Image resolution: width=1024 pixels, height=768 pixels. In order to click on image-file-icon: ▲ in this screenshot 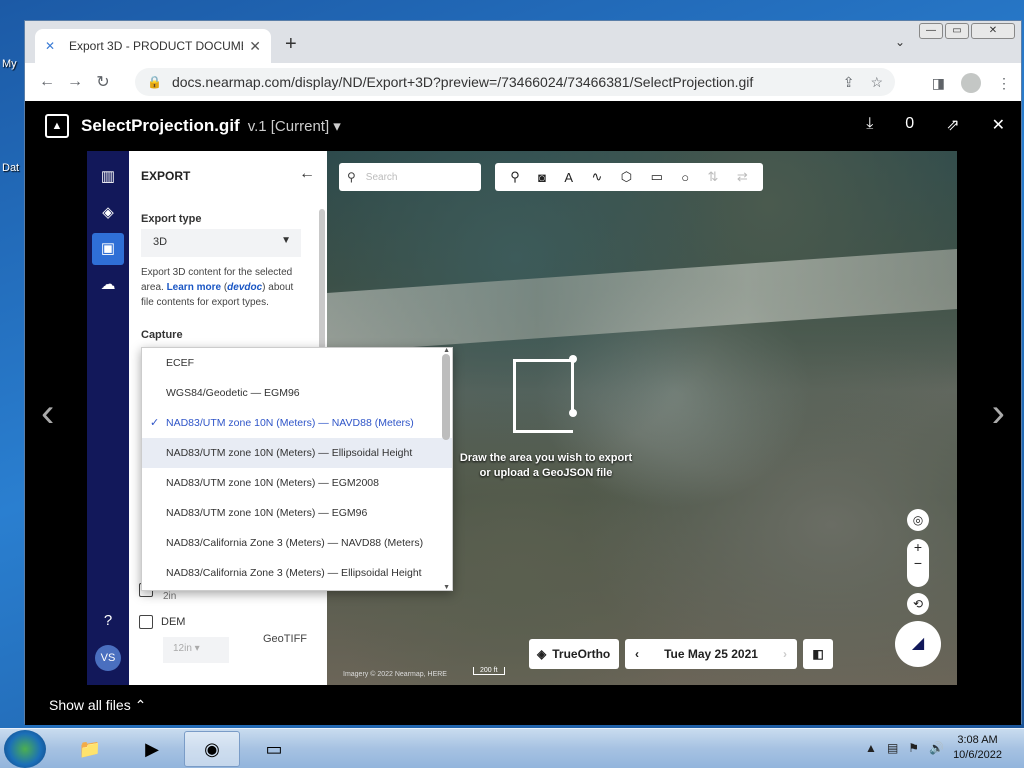, I will do `click(57, 126)`.